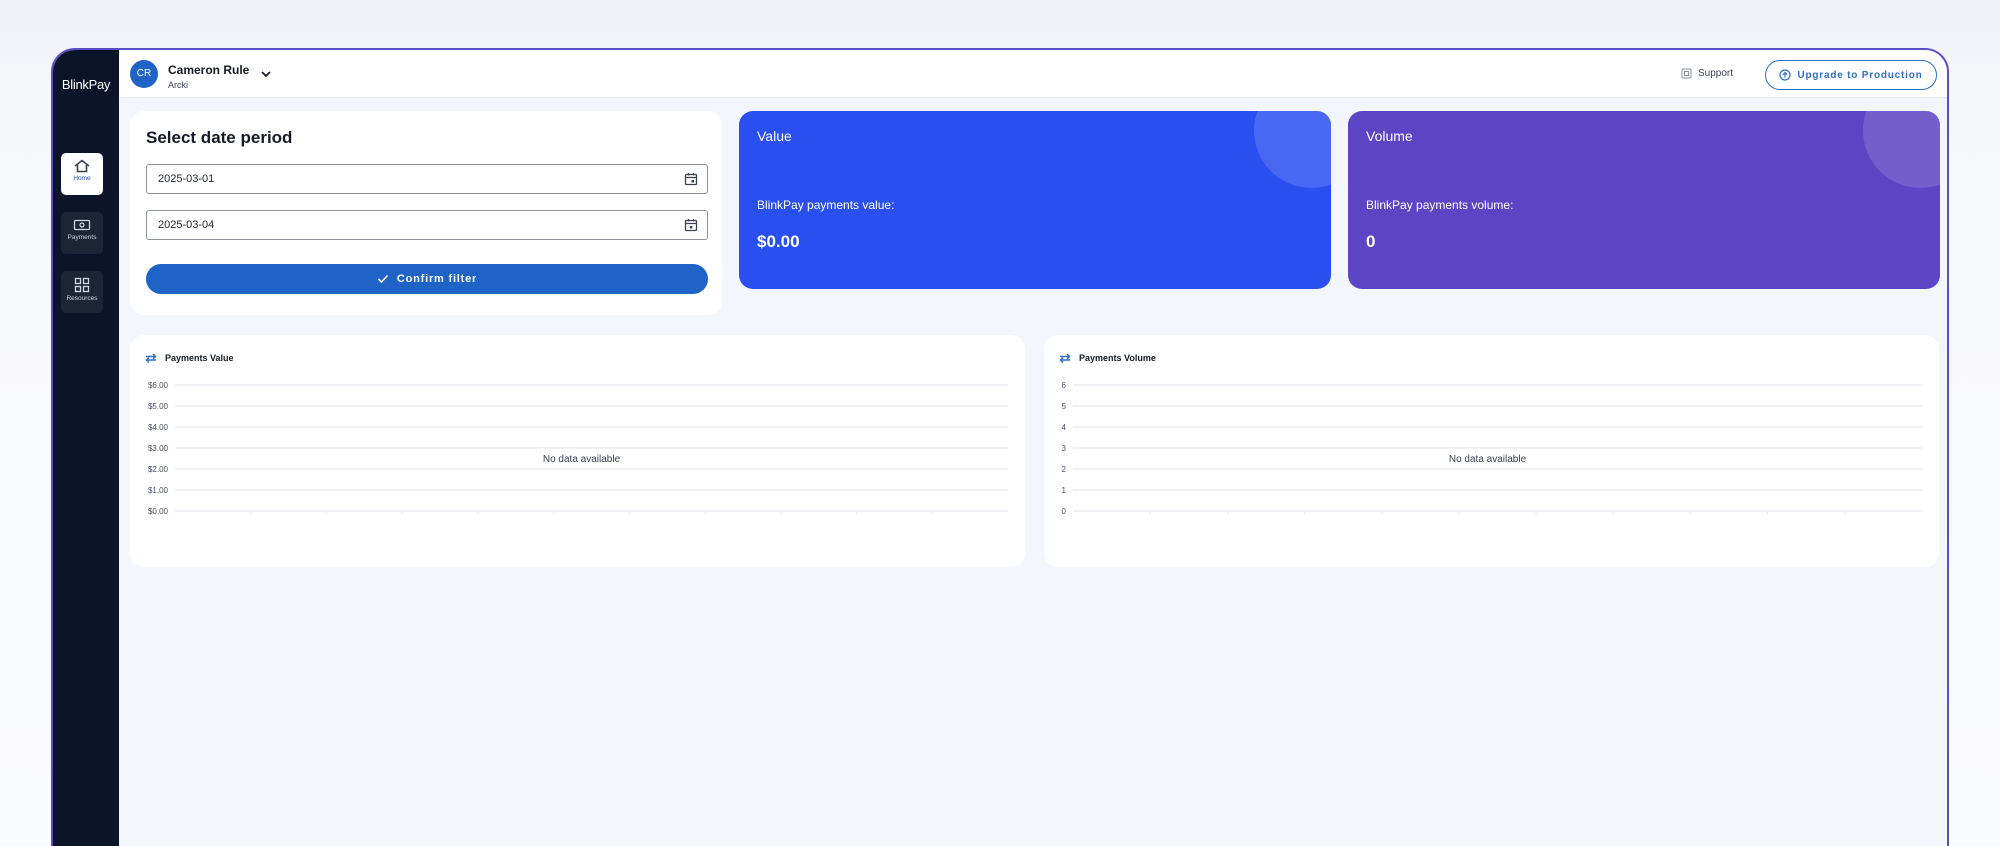 The image size is (2000, 846). I want to click on y-tick-label: 6, so click(1064, 385).